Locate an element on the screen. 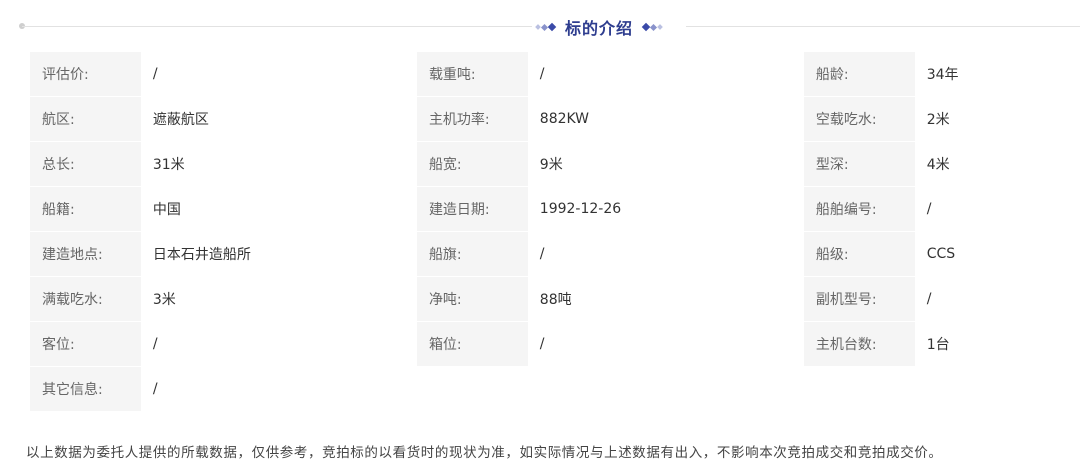  field-value: 9米 is located at coordinates (665, 164).